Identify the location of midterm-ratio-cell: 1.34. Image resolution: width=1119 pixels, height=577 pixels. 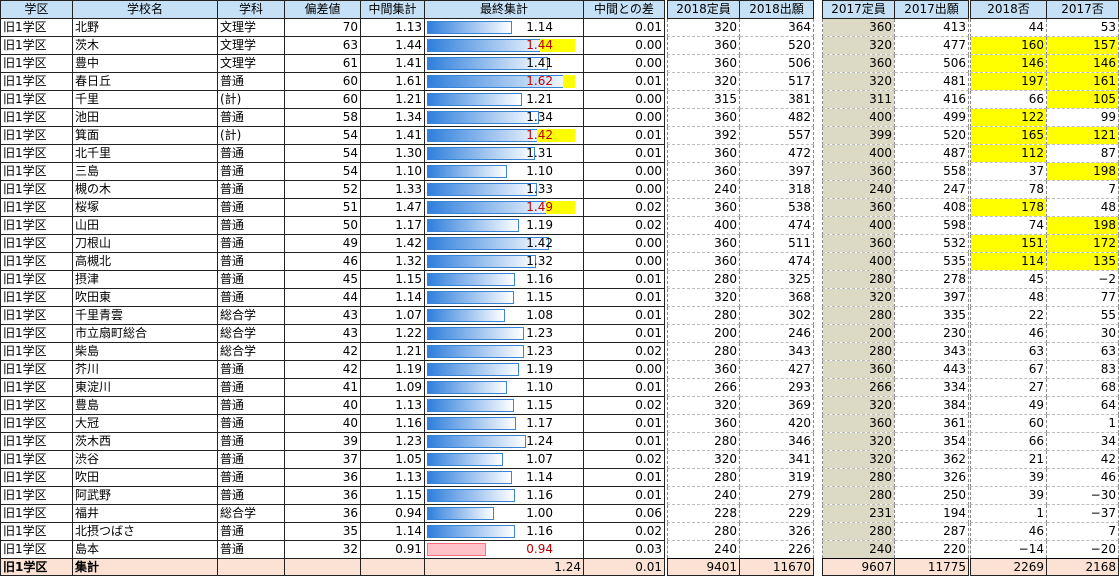
(392, 117).